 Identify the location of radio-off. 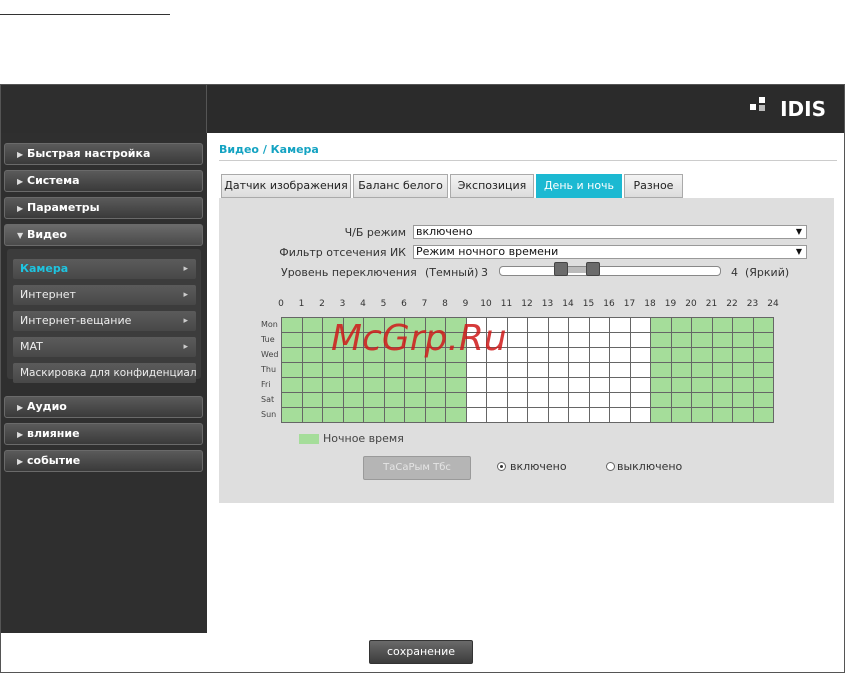
(610, 466).